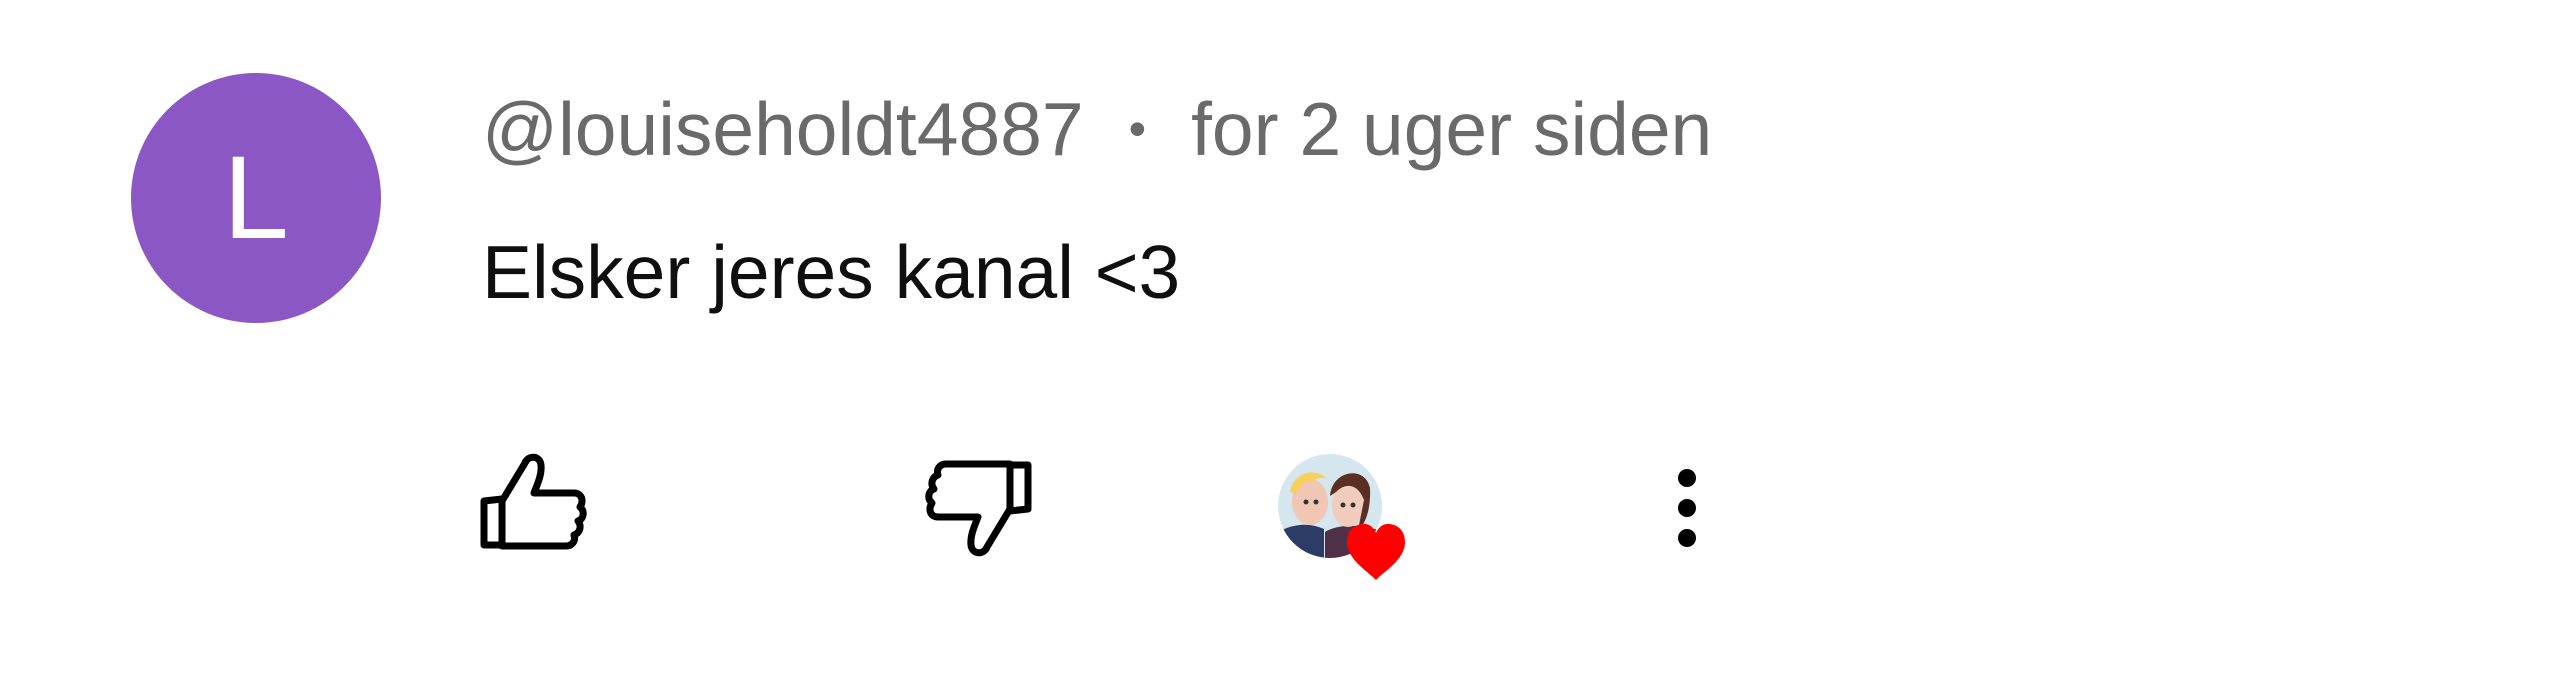 This screenshot has width=2560, height=679. I want to click on thumb-down-icon, so click(978, 508).